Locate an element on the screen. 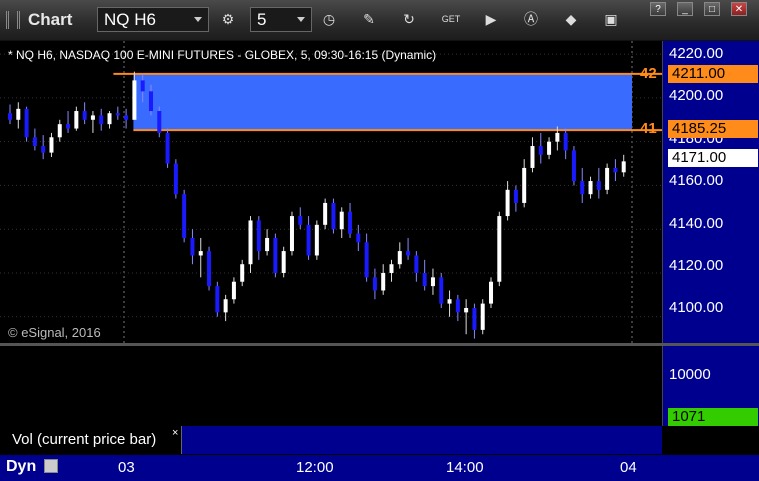 This screenshot has height=481, width=759. lower-level-label: 41 is located at coordinates (648, 128).